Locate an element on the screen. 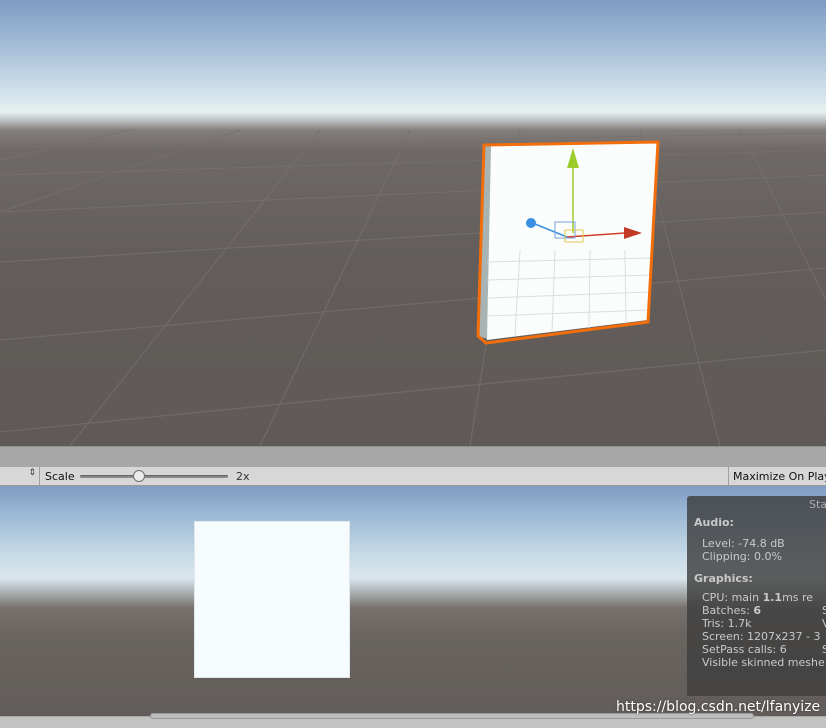  stats-setpass-col2: S is located at coordinates (824, 649).